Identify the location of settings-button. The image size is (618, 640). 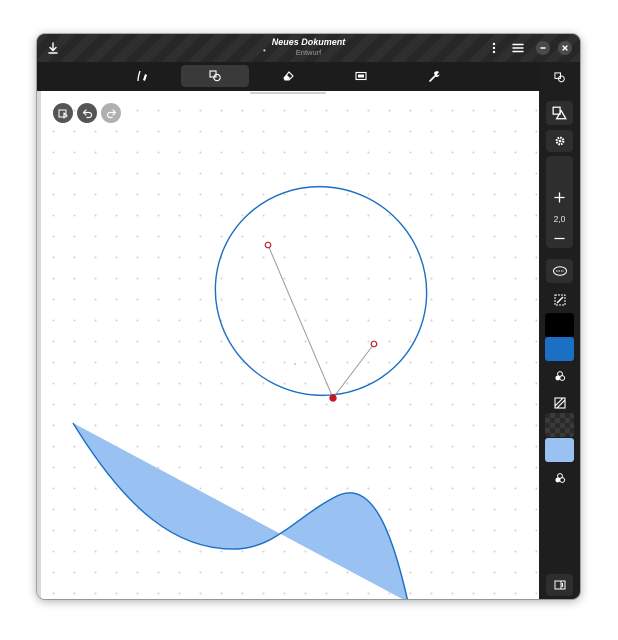
(559, 141).